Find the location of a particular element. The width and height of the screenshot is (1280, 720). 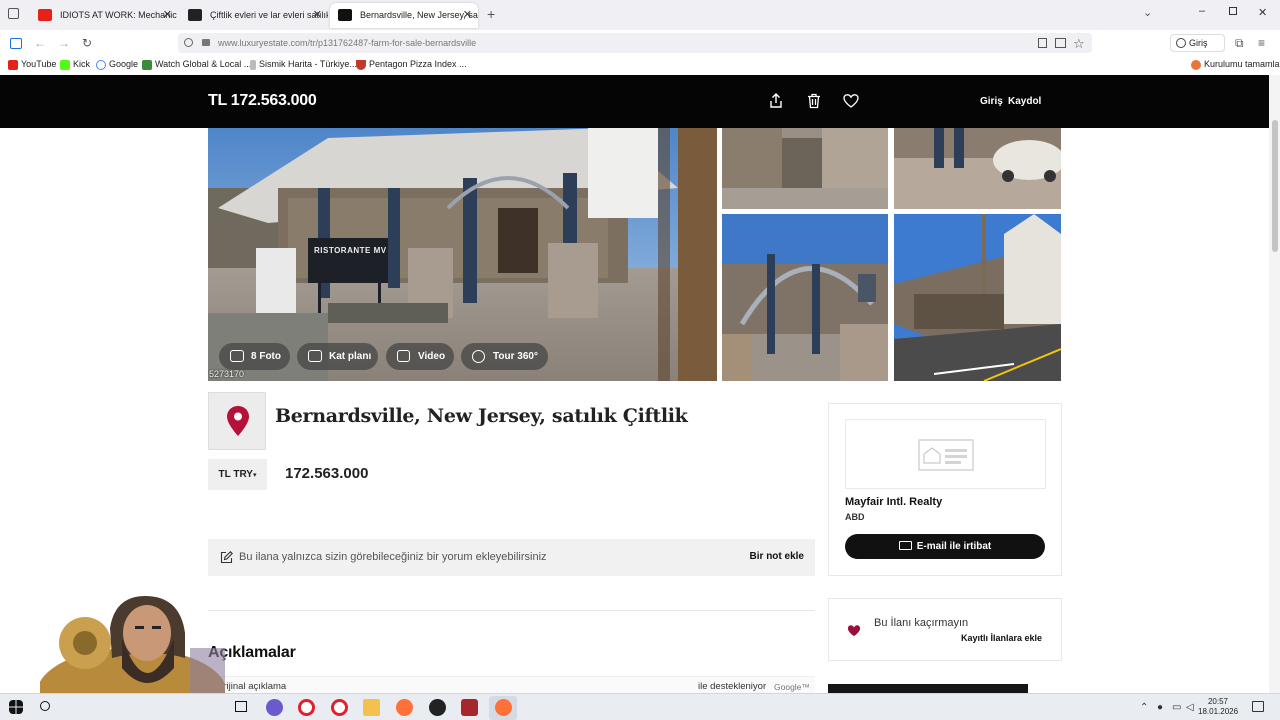

save-listing-prompt: Bu İlanı kaçırmayın is located at coordinates (921, 623).